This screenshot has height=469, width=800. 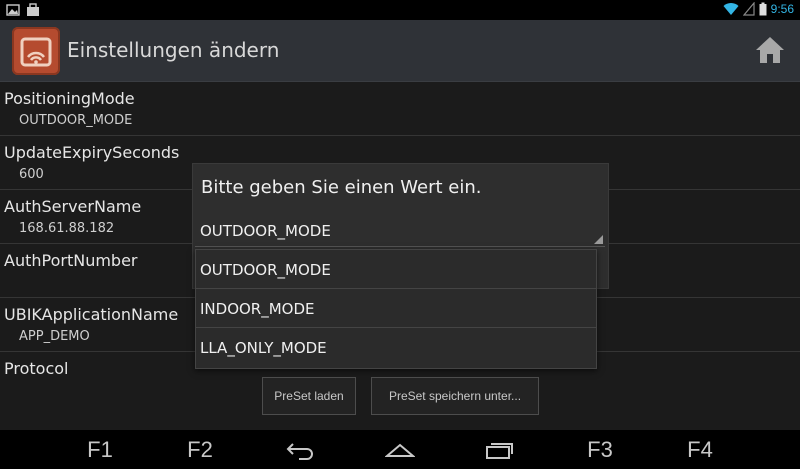 I want to click on f2-button: F2, so click(x=200, y=449).